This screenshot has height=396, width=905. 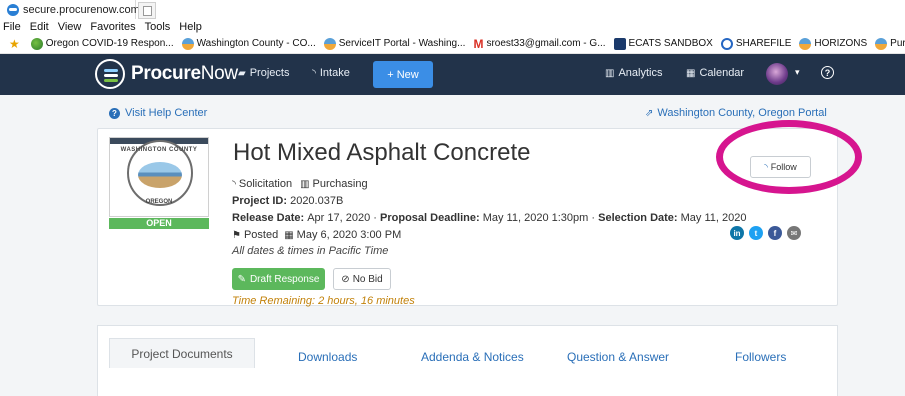 I want to click on linkedin-icon: in, so click(x=737, y=233).